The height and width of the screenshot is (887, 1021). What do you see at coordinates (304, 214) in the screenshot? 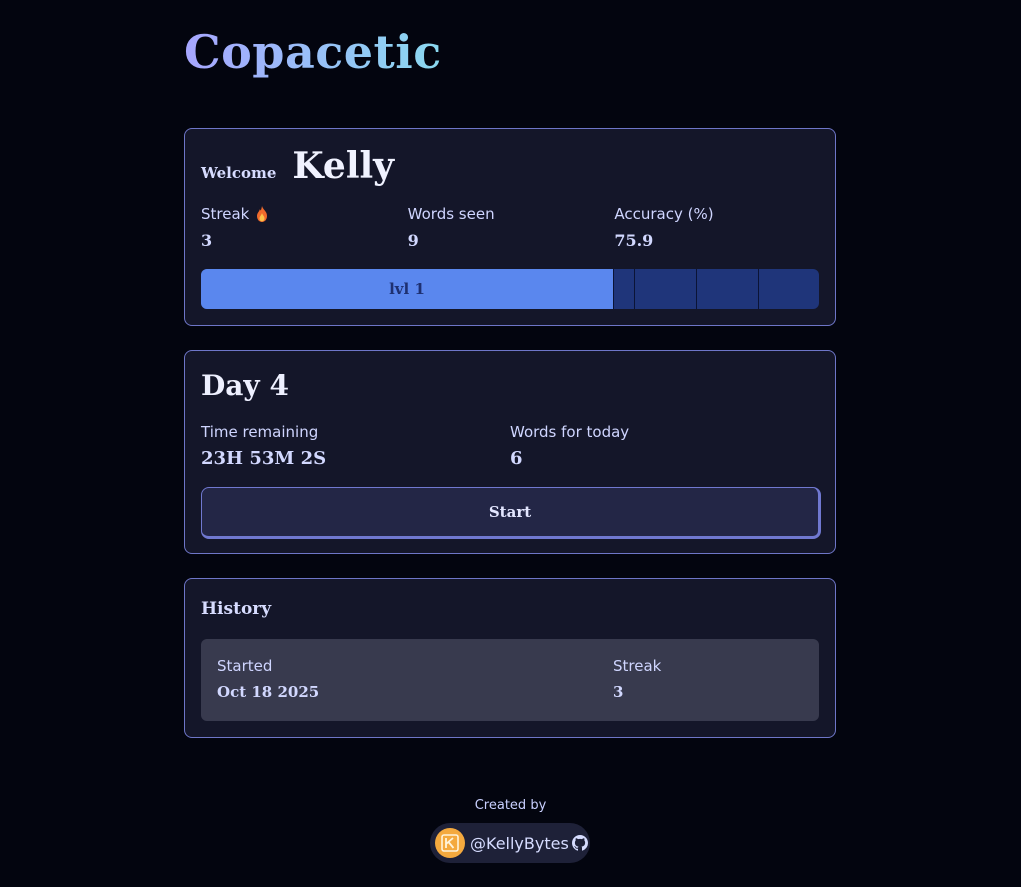
I see `stat-streak-label-row: Streak` at bounding box center [304, 214].